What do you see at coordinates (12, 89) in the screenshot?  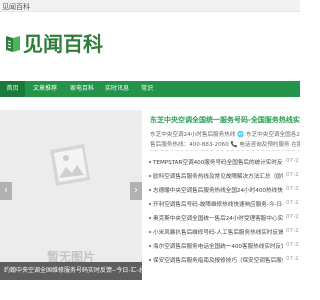 I see `nav-item-home: 首页` at bounding box center [12, 89].